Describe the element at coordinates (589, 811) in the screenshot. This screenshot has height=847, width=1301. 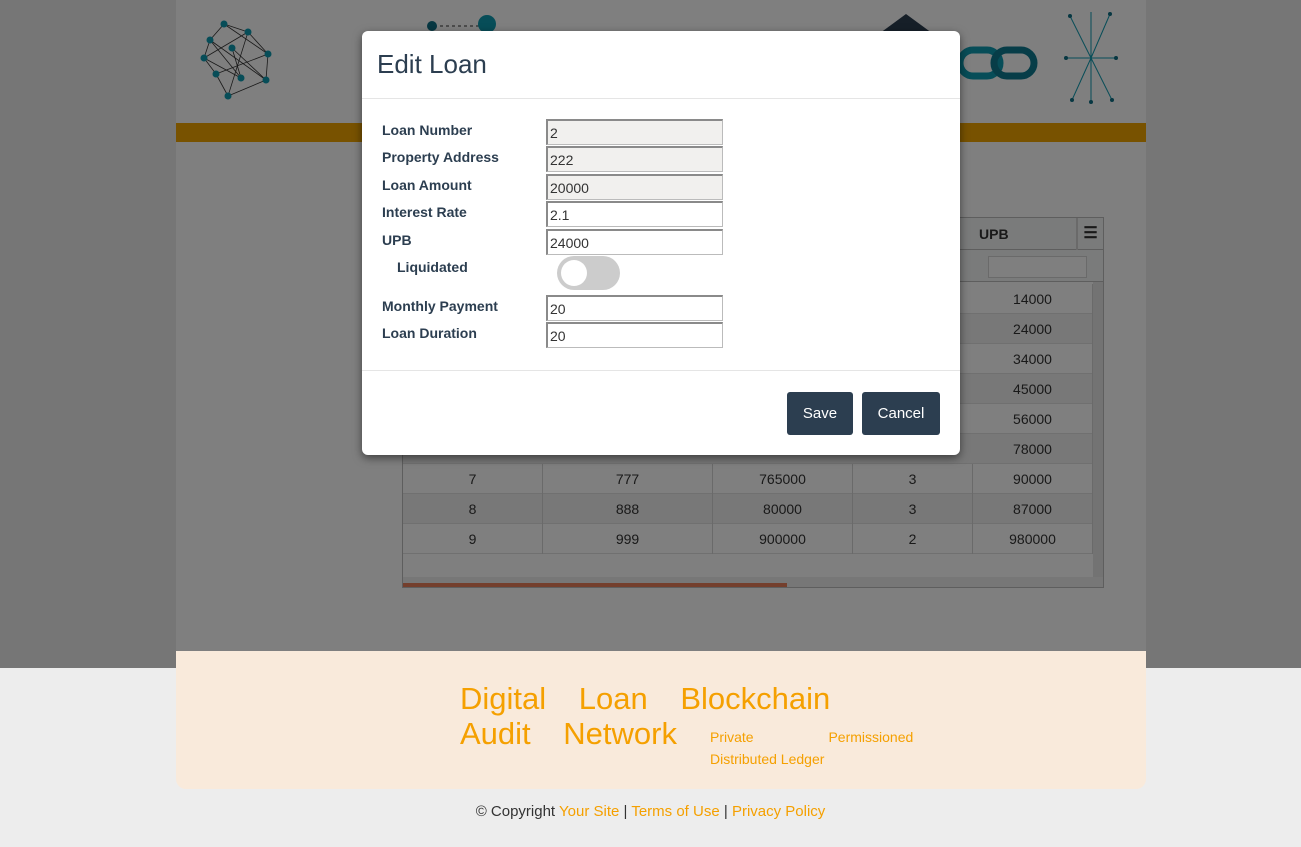
I see `your-site-link: Your Site` at that location.